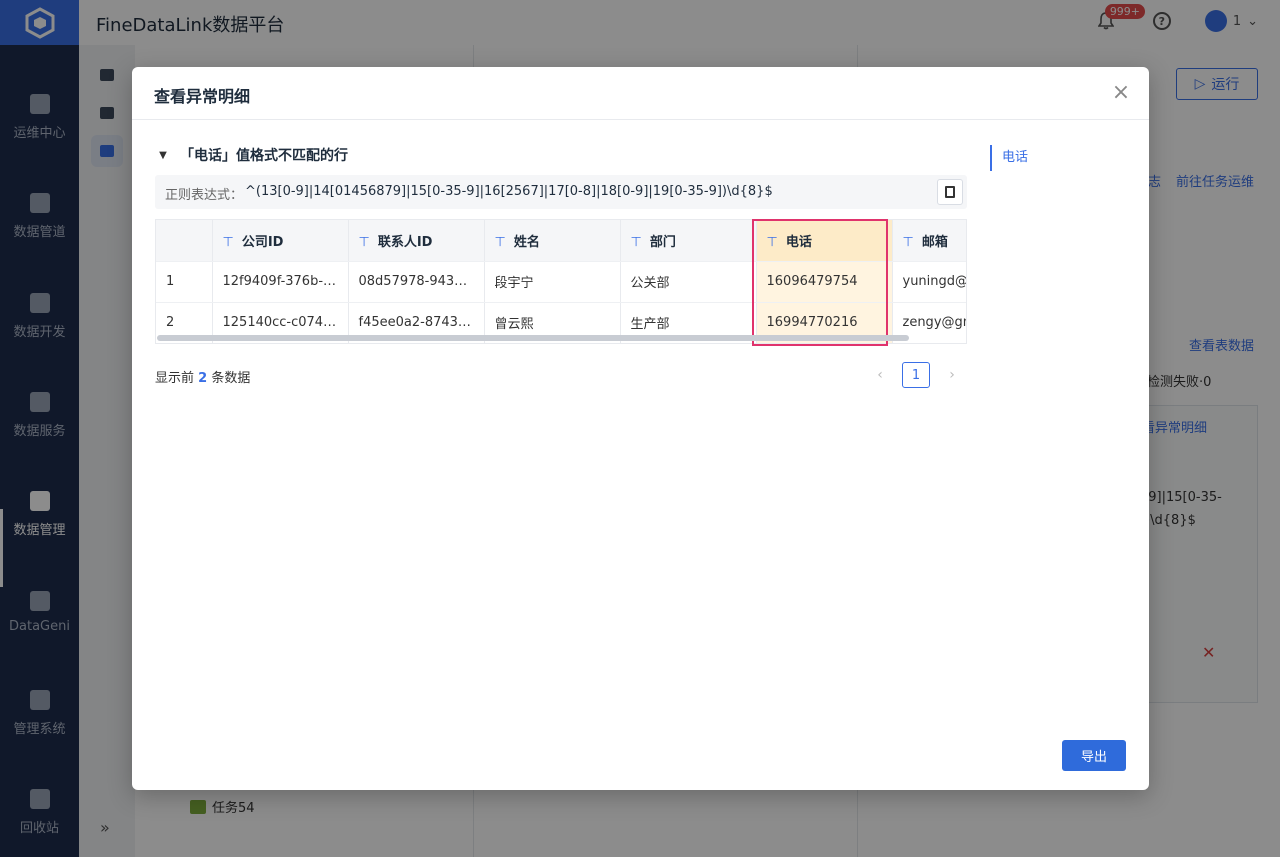  I want to click on column-header: ⊤ 部门, so click(688, 241).